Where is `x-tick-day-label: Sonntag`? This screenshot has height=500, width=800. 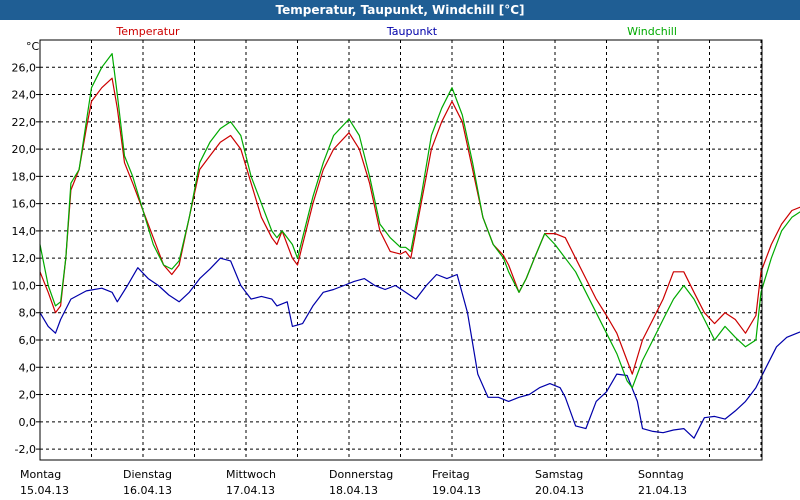 x-tick-day-label: Sonntag is located at coordinates (661, 474).